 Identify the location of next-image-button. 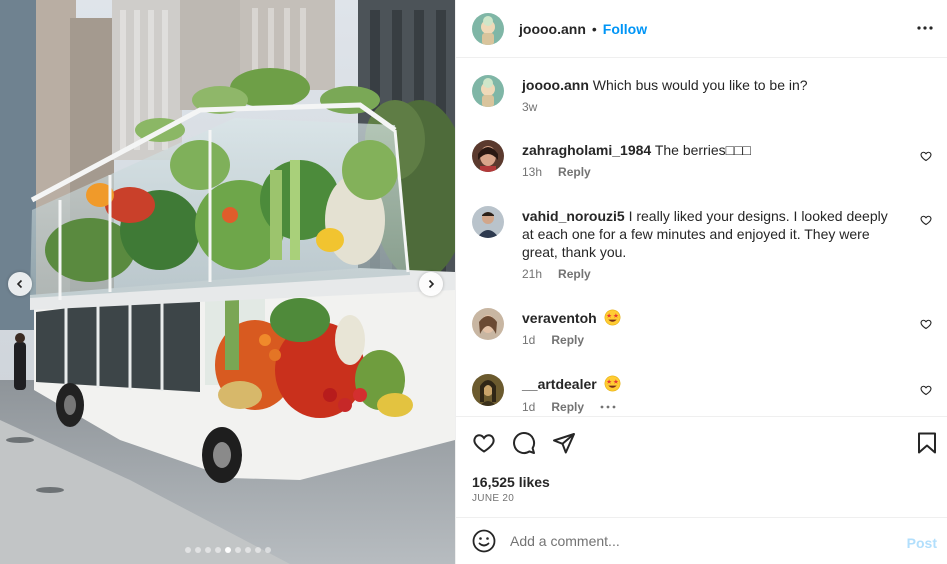
(431, 284).